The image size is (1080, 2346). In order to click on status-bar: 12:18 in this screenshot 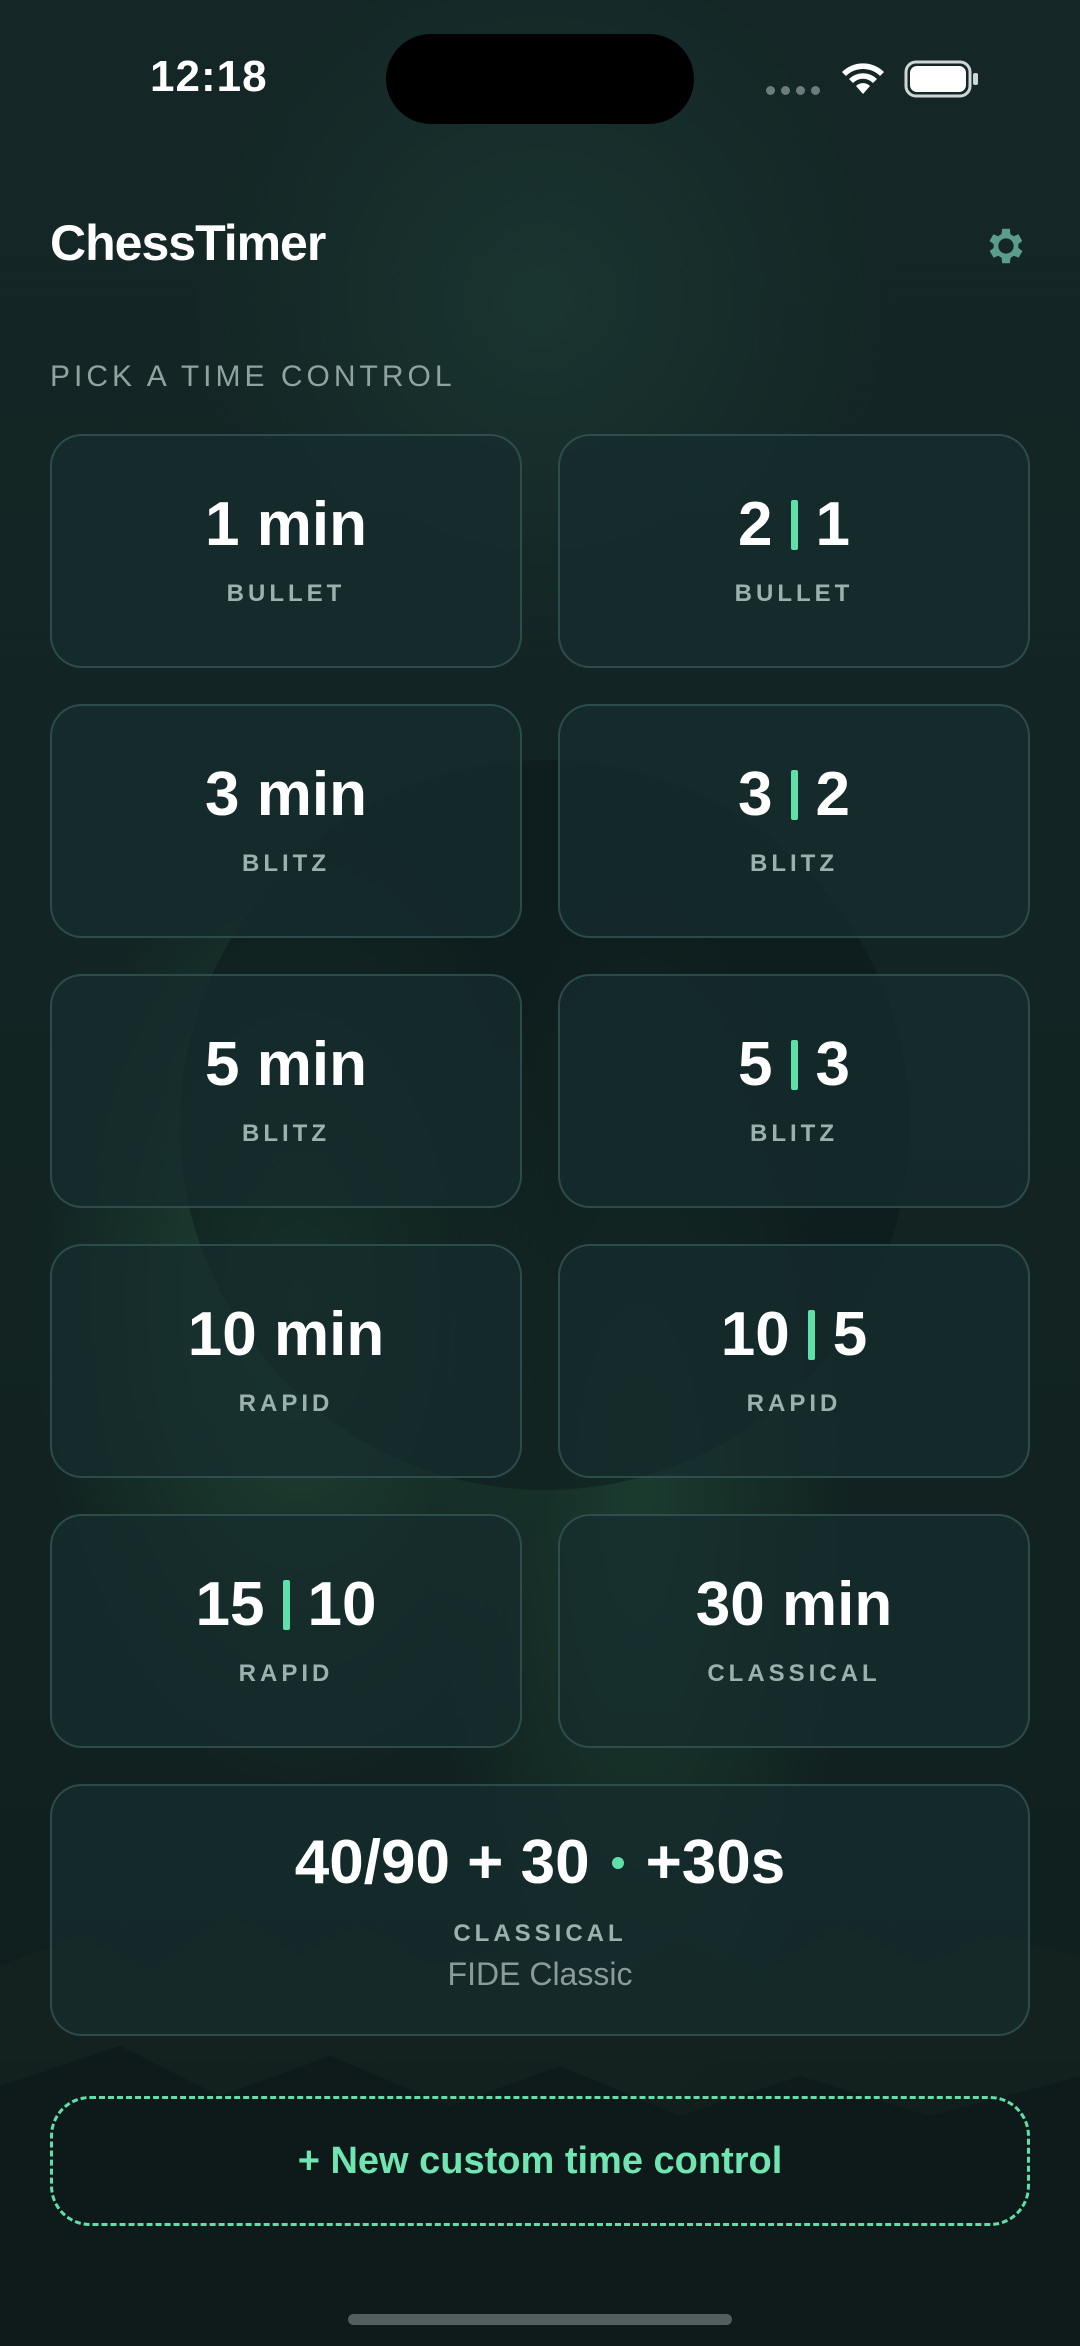, I will do `click(540, 75)`.